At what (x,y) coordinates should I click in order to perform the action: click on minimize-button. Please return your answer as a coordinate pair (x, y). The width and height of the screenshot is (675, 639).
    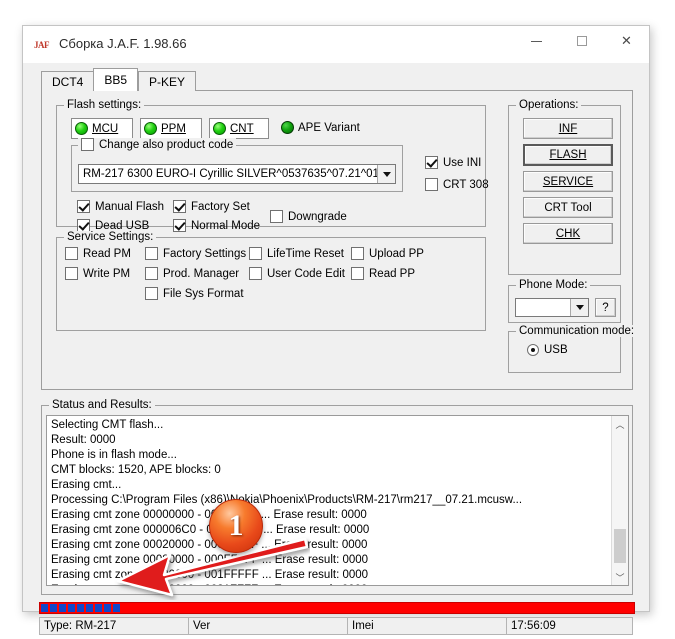
    Looking at the image, I should click on (536, 41).